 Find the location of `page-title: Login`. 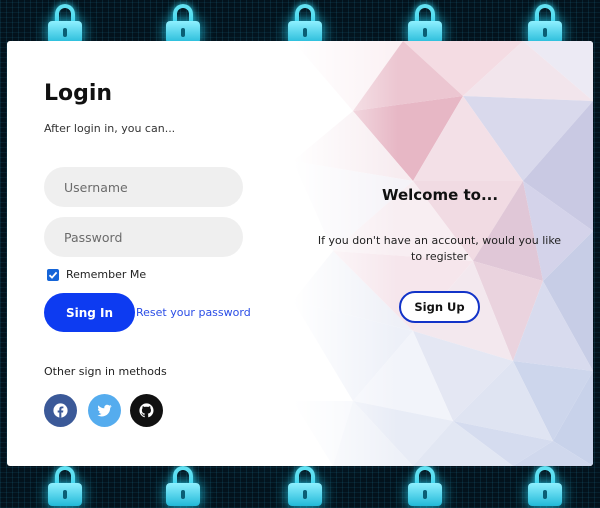

page-title: Login is located at coordinates (78, 93).